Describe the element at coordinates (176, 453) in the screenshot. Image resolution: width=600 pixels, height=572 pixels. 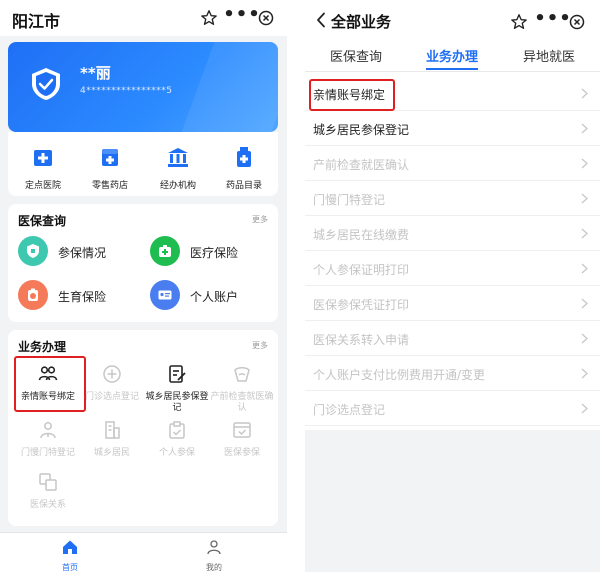
I see `biz-label: 个人参保` at that location.